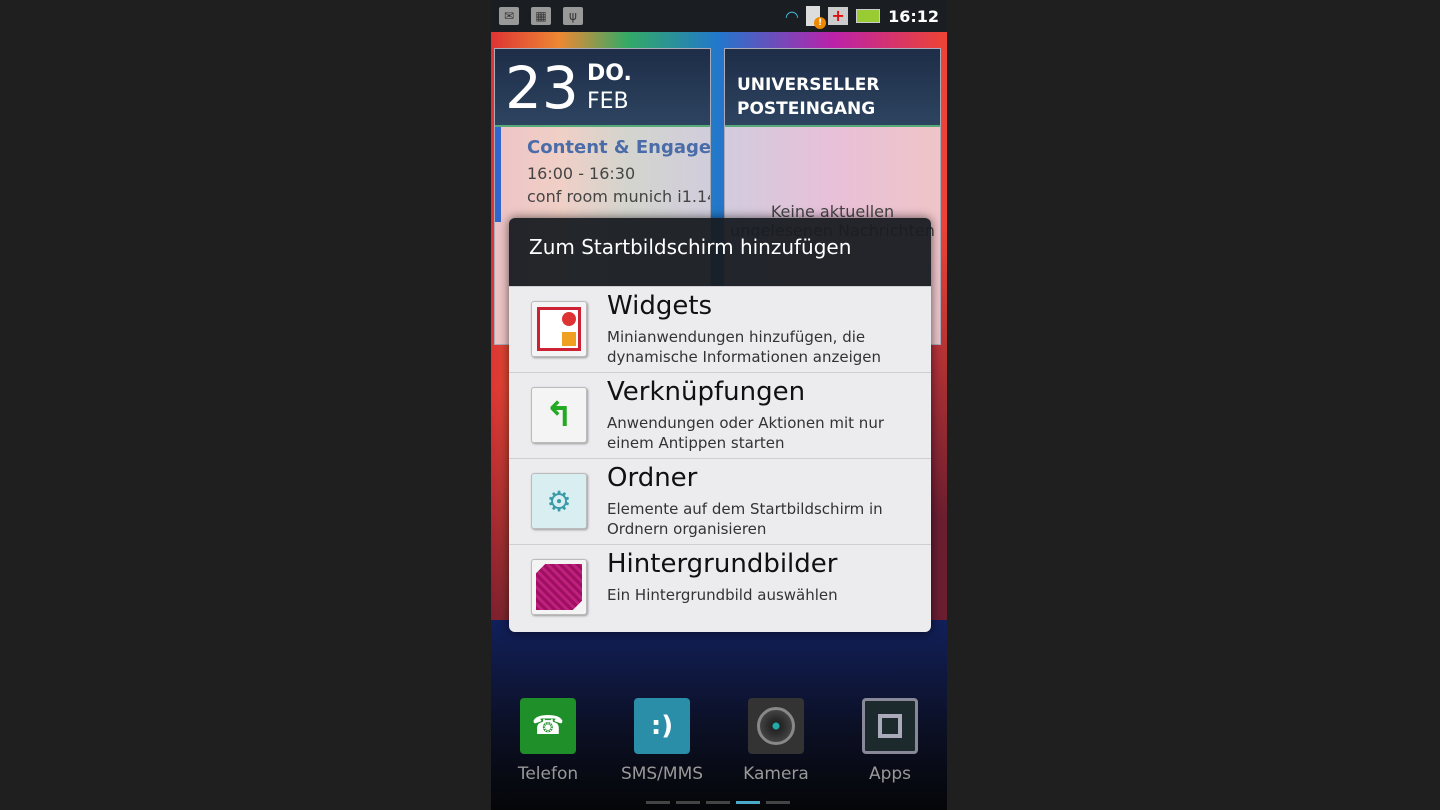 Image resolution: width=1440 pixels, height=810 pixels. I want to click on calendar-day: 23, so click(542, 88).